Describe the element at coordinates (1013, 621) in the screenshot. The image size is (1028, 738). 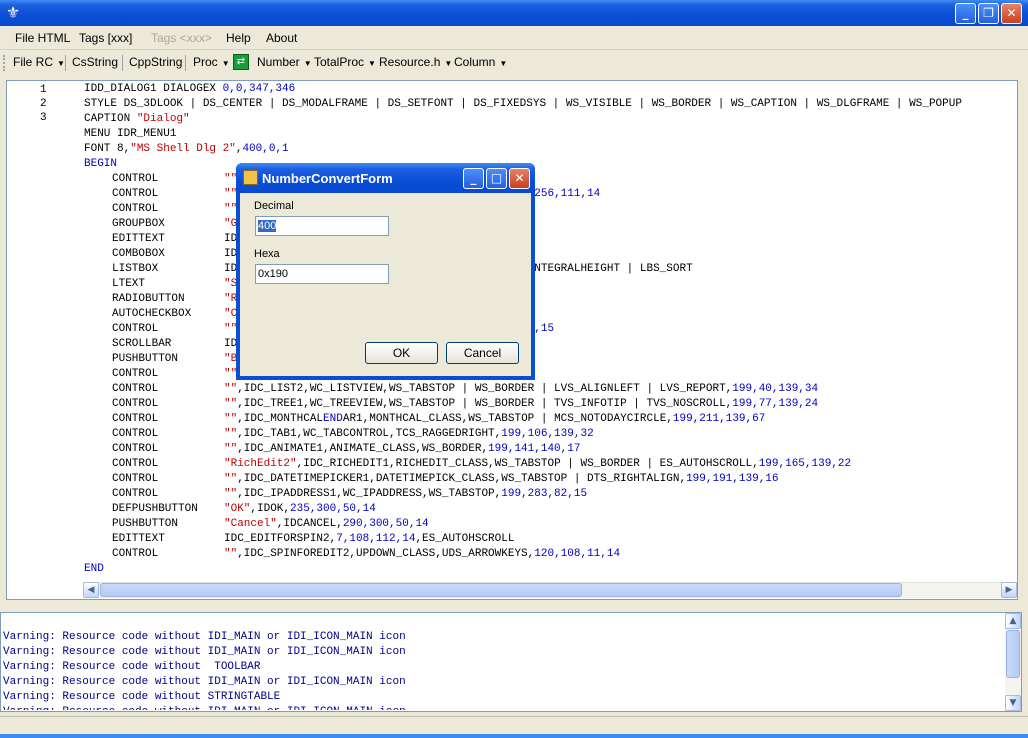
I see `scroll-up-icon: ▲` at that location.